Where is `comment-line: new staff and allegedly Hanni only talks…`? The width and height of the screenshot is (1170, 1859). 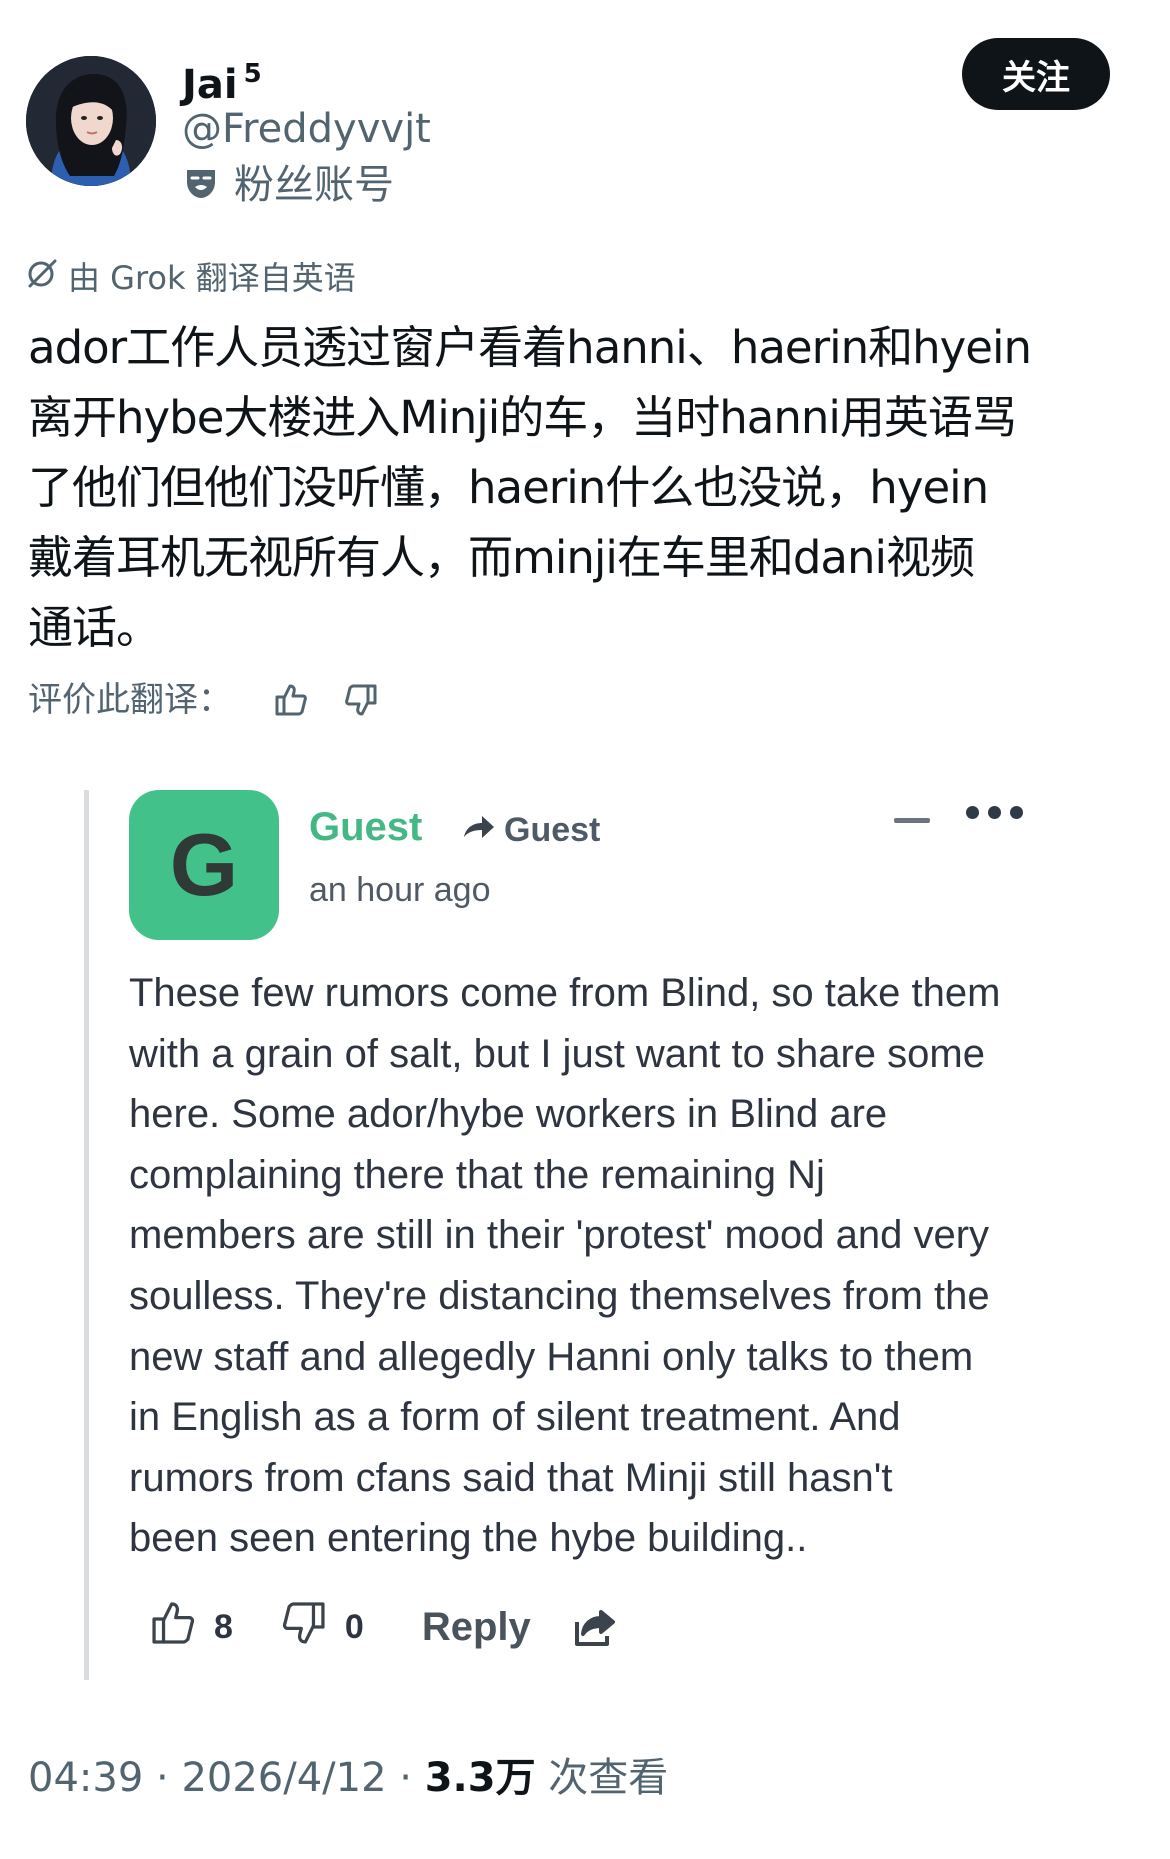 comment-line: new staff and allegedly Hanni only talks… is located at coordinates (551, 1356).